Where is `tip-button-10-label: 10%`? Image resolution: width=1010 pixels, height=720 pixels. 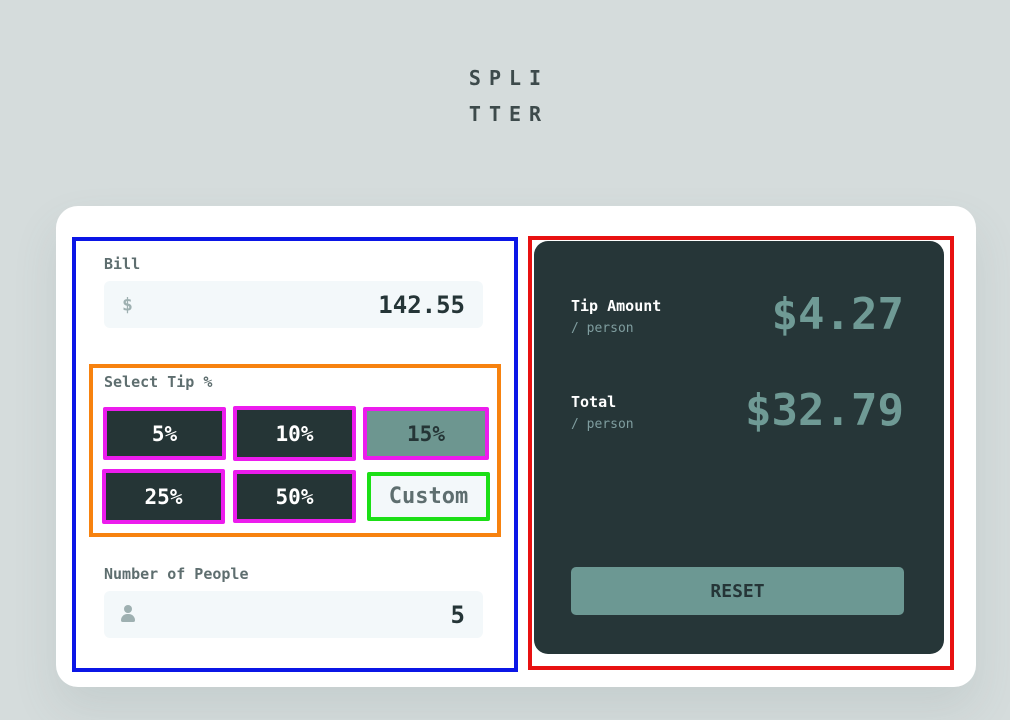
tip-button-10-label: 10% is located at coordinates (294, 433).